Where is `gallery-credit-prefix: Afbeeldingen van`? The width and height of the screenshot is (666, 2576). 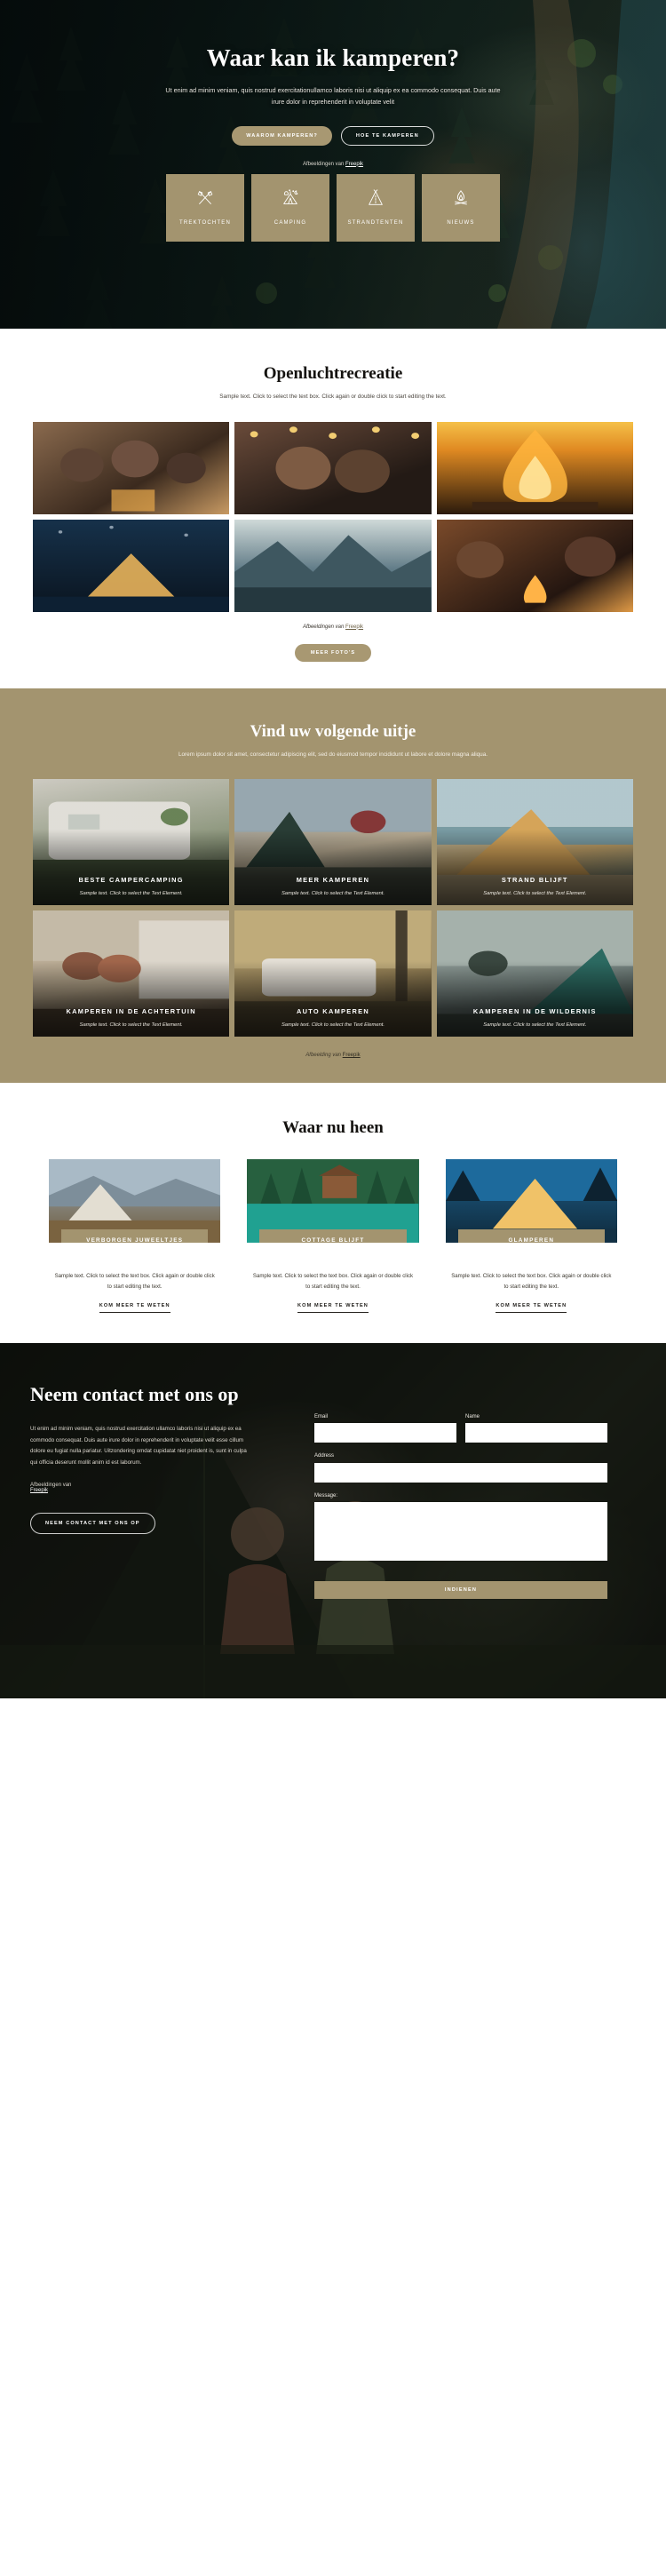 gallery-credit-prefix: Afbeeldingen van is located at coordinates (324, 627).